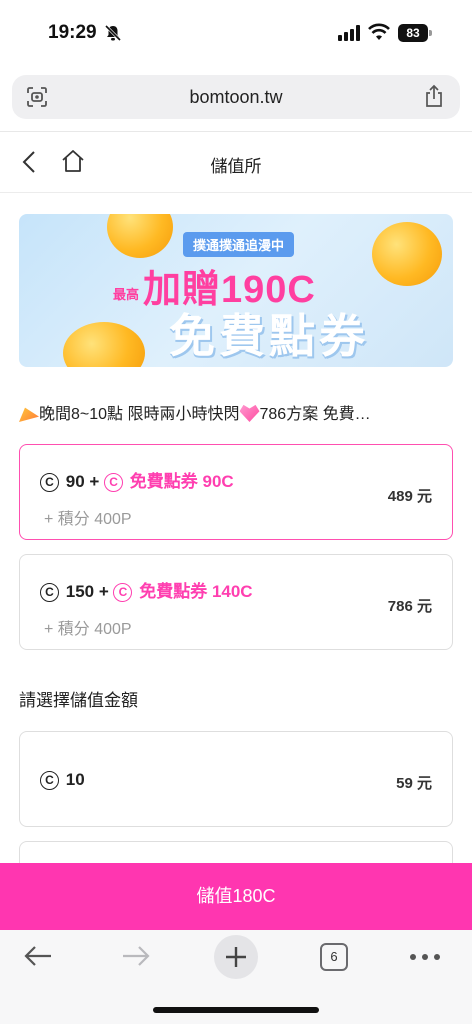  I want to click on package-price: 489 元, so click(409, 496).